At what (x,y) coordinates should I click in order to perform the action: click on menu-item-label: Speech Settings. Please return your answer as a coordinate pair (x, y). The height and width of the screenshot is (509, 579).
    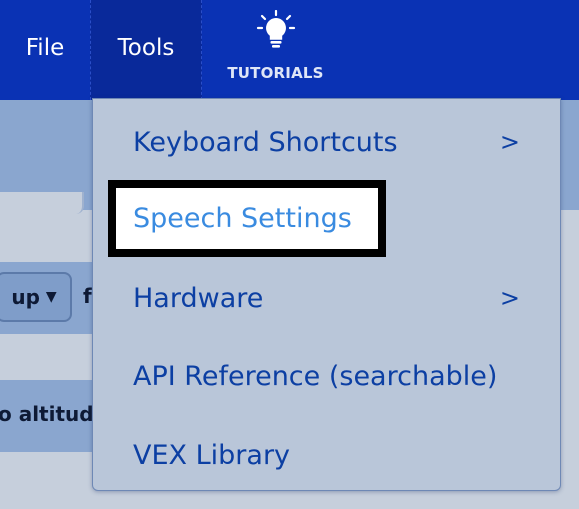
    Looking at the image, I should click on (247, 218).